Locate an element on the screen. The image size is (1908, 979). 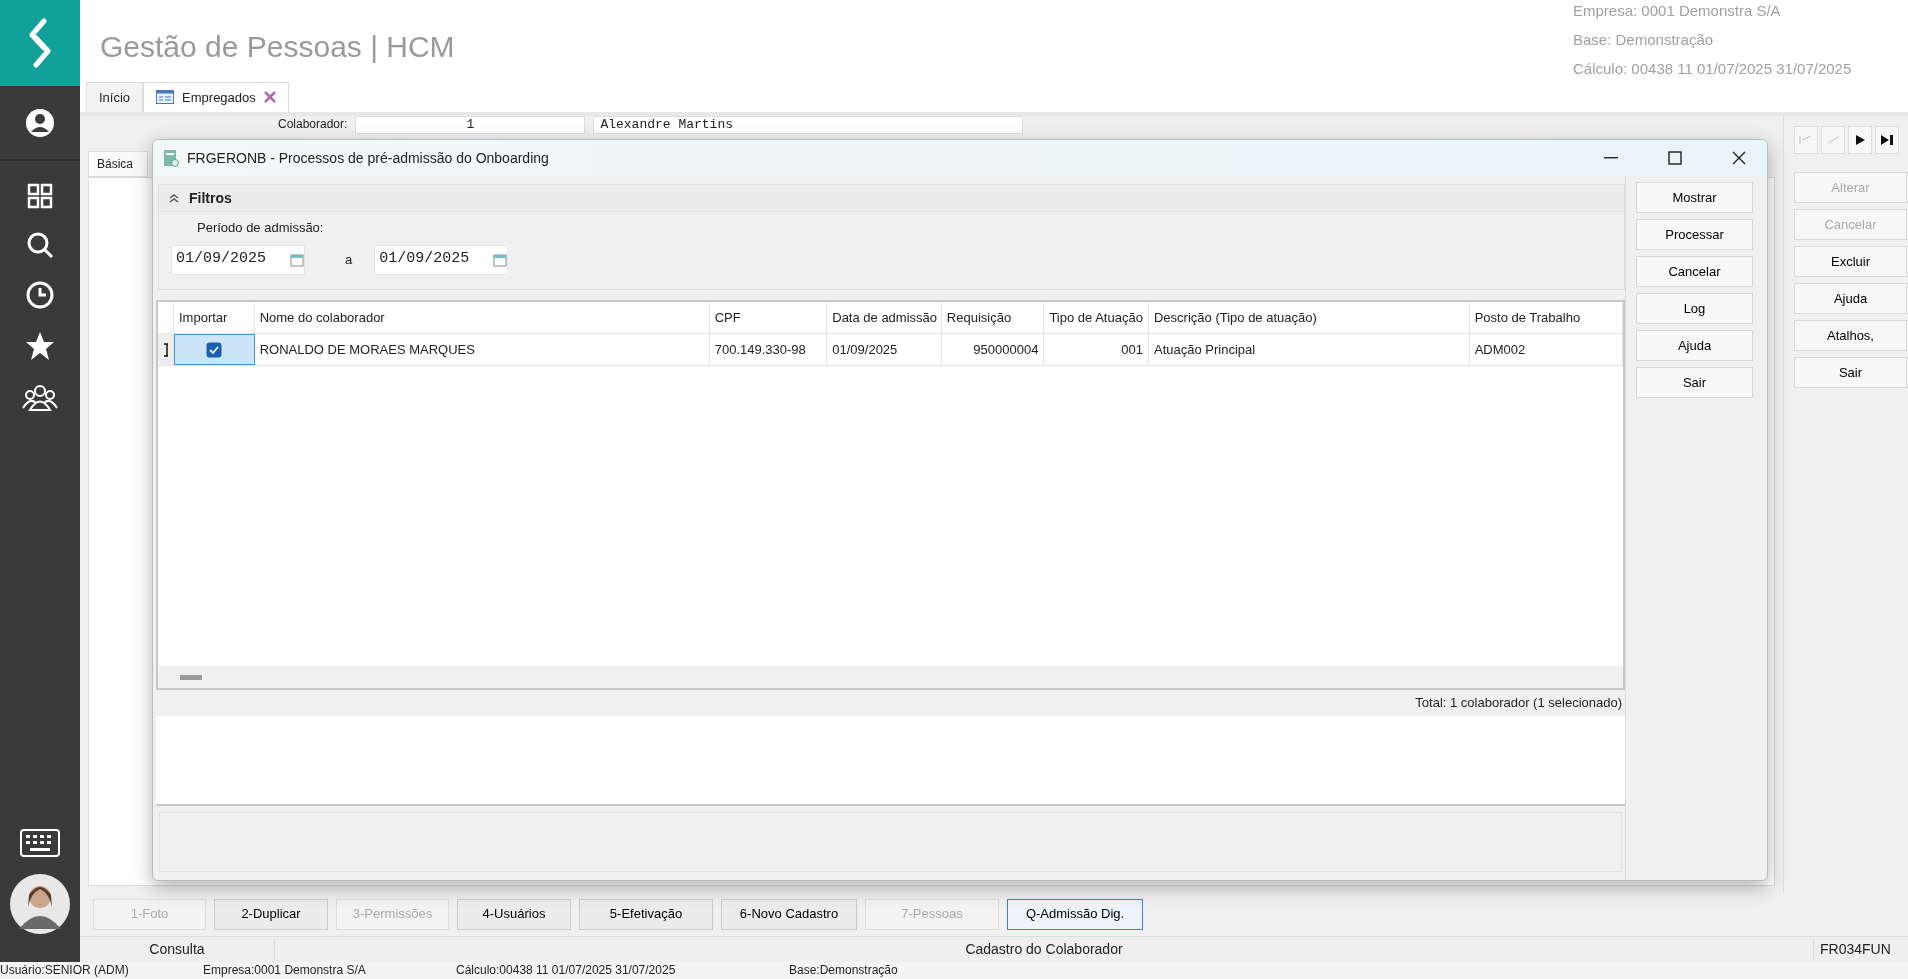
star-icon is located at coordinates (40, 346).